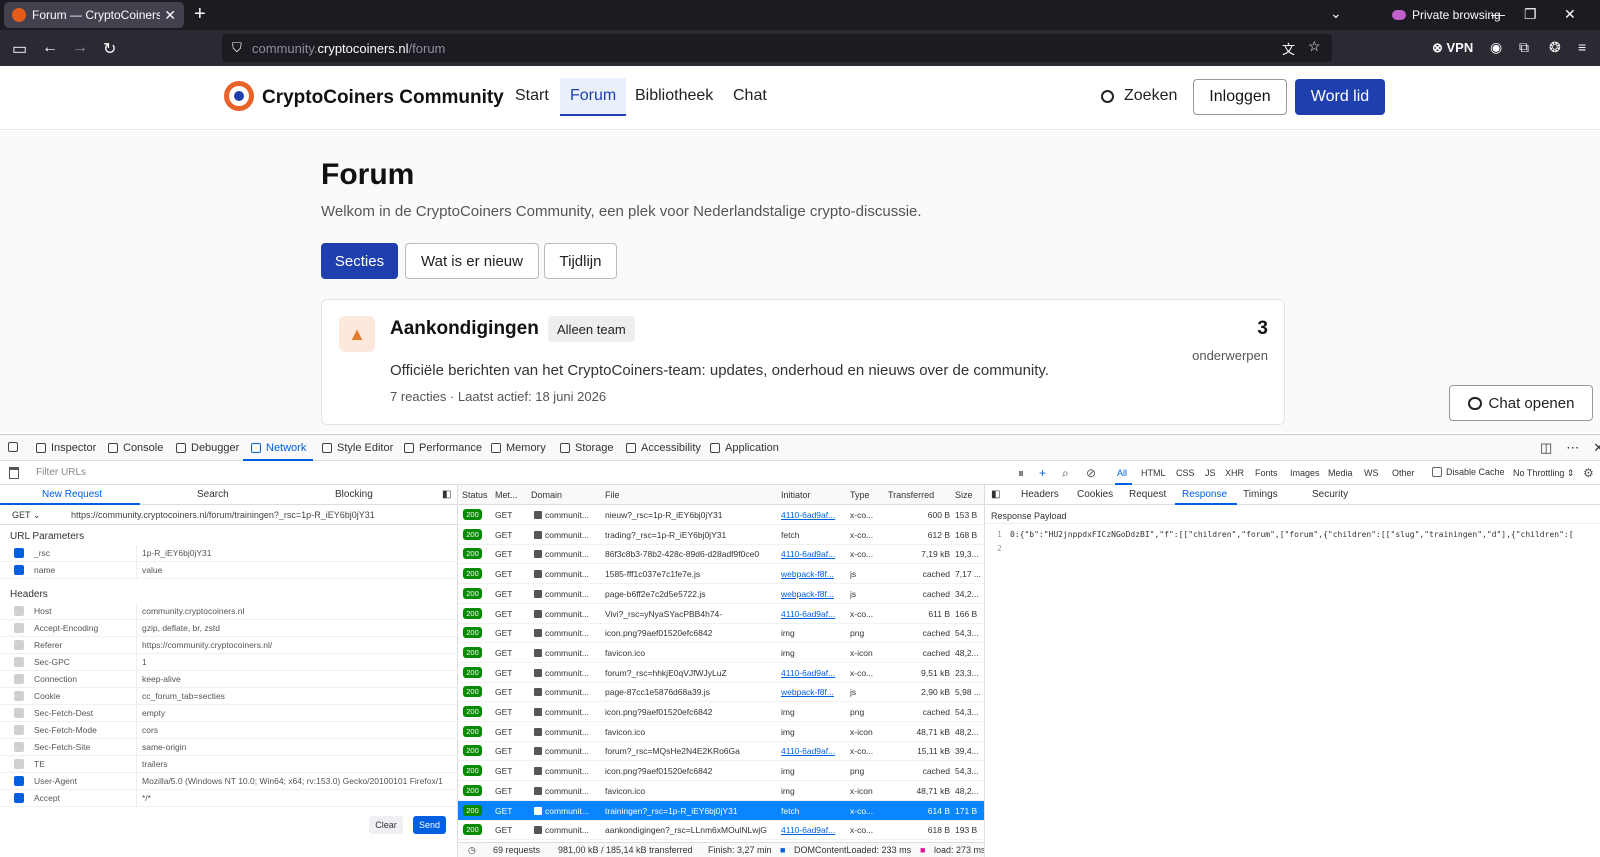 Image resolution: width=1600 pixels, height=857 pixels. Describe the element at coordinates (1403, 473) in the screenshot. I see `filter-other: Other` at that location.